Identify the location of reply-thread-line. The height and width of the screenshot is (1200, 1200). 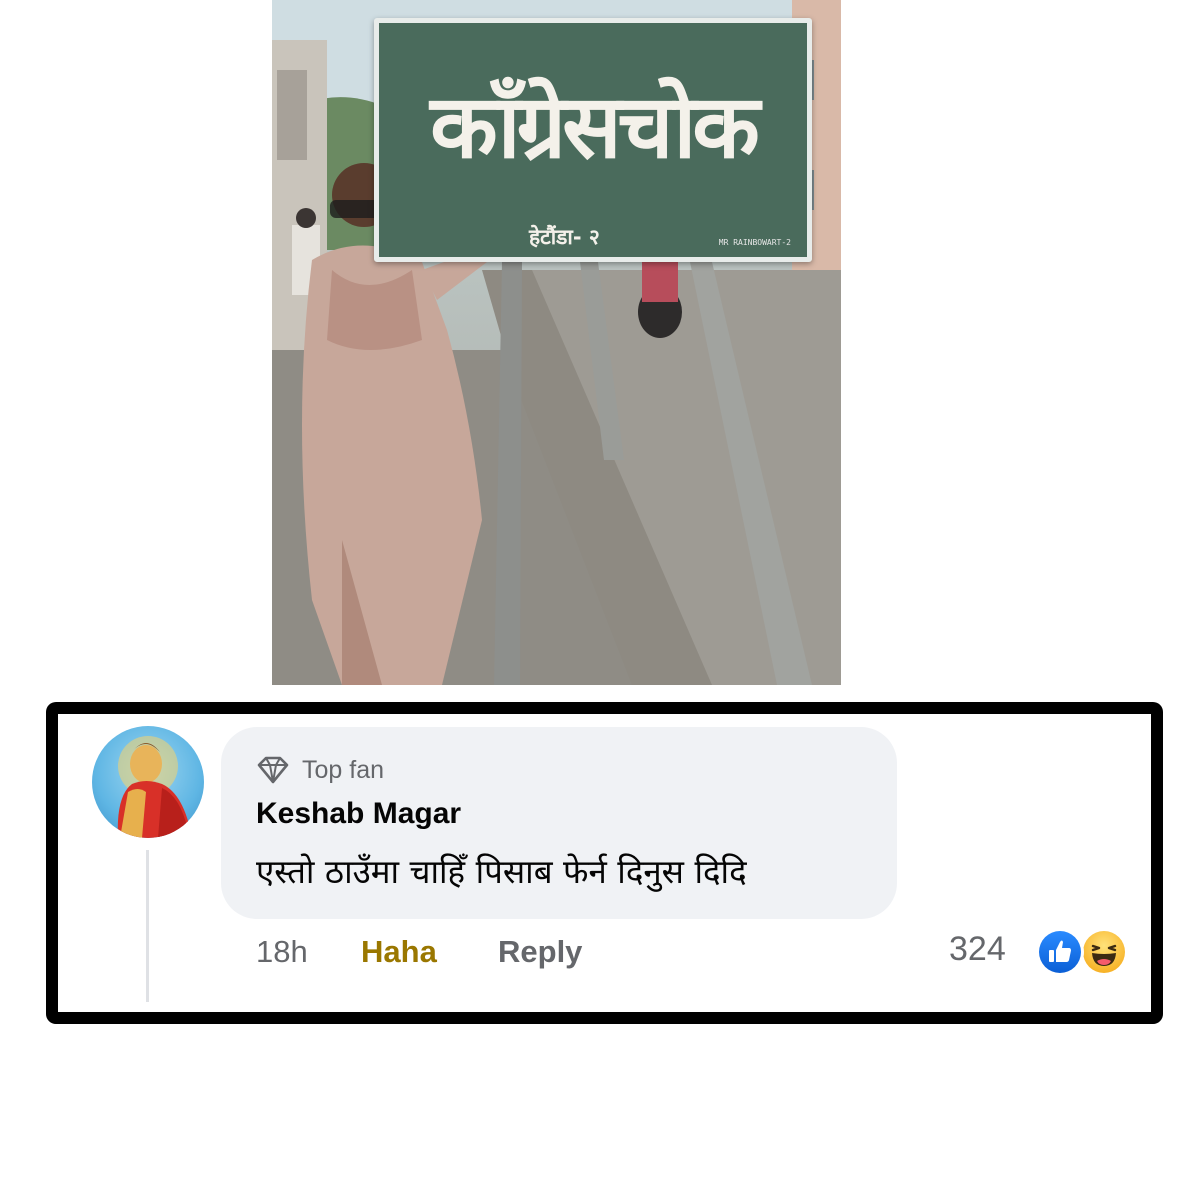
(147, 926).